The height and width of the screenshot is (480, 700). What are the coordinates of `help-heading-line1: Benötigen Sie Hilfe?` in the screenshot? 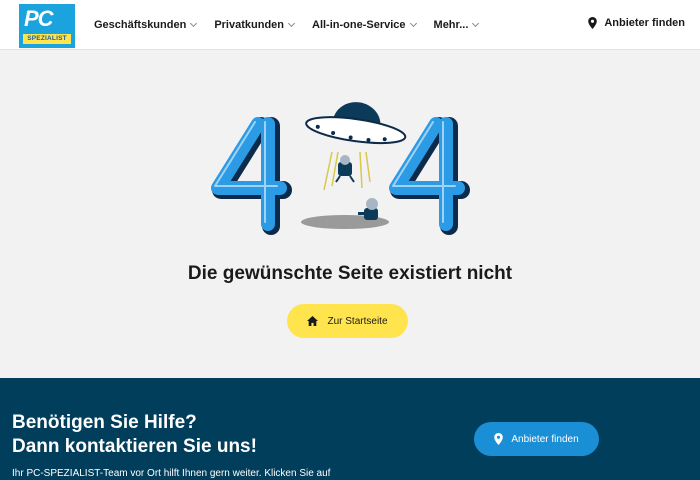 It's located at (104, 422).